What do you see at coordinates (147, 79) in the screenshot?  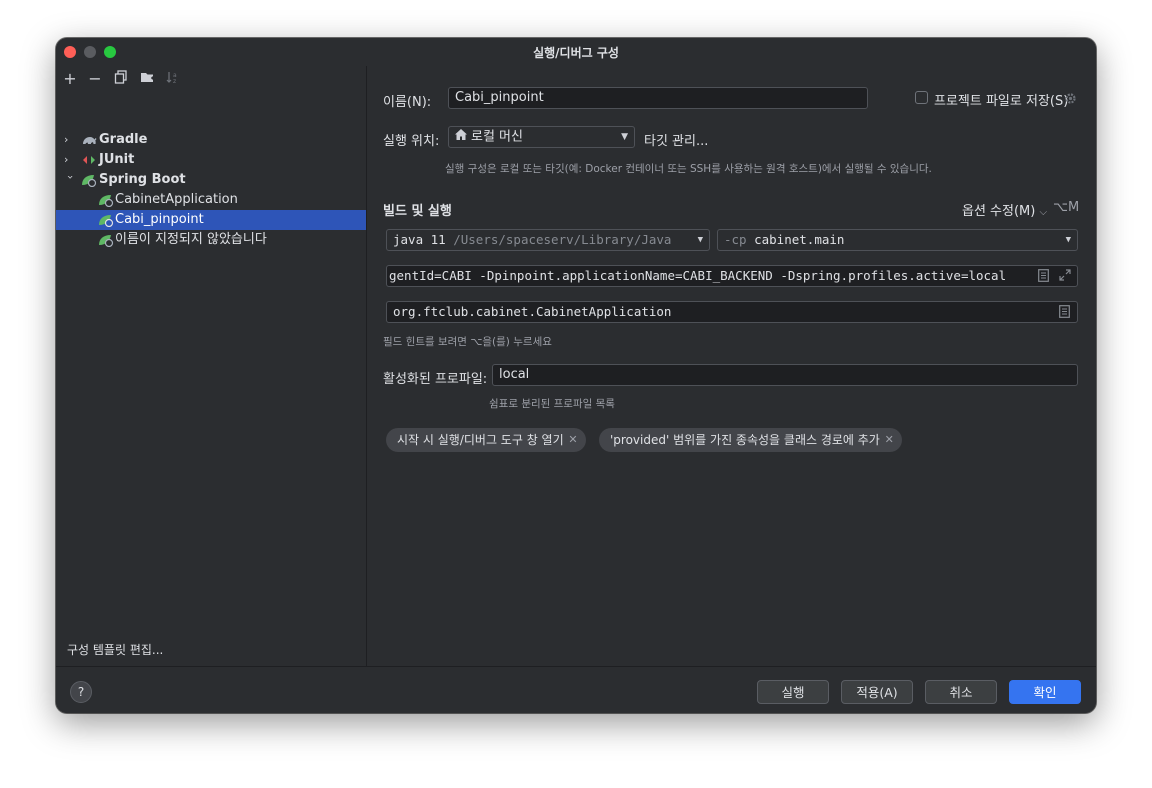 I see `folder-add-icon` at bounding box center [147, 79].